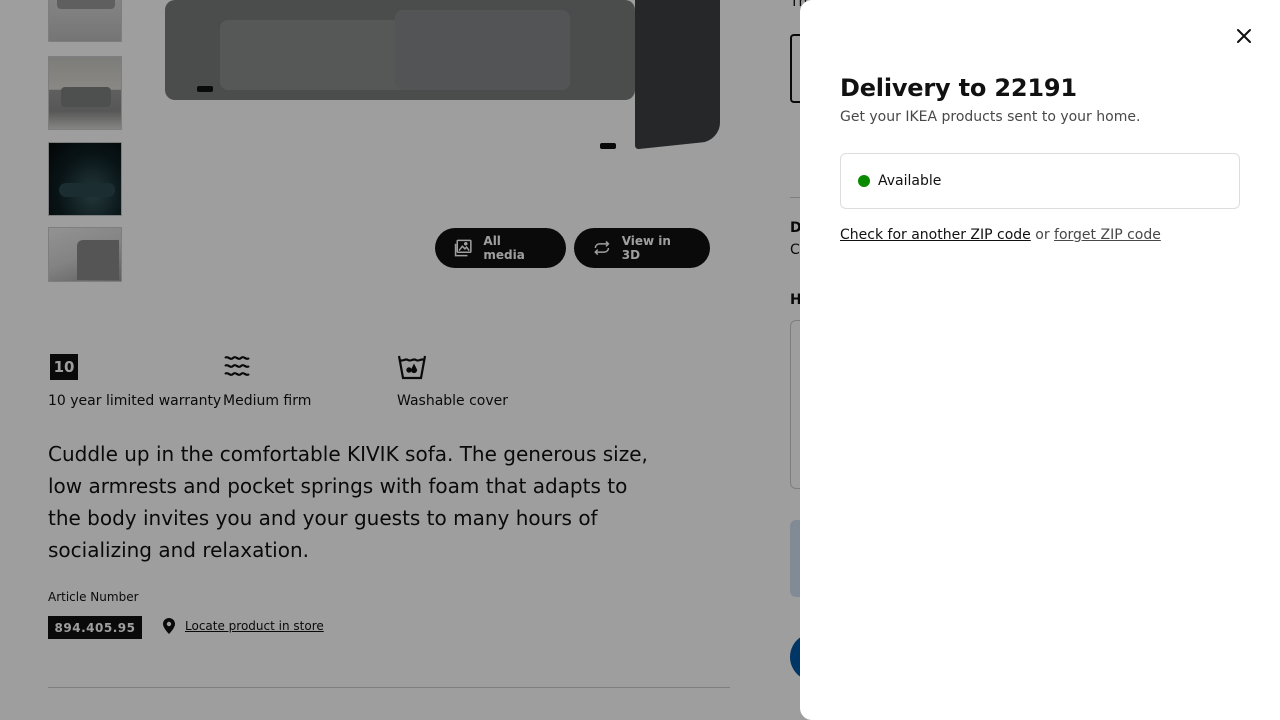 This screenshot has height=720, width=1280. Describe the element at coordinates (864, 181) in the screenshot. I see `available-status-dot-icon` at that location.